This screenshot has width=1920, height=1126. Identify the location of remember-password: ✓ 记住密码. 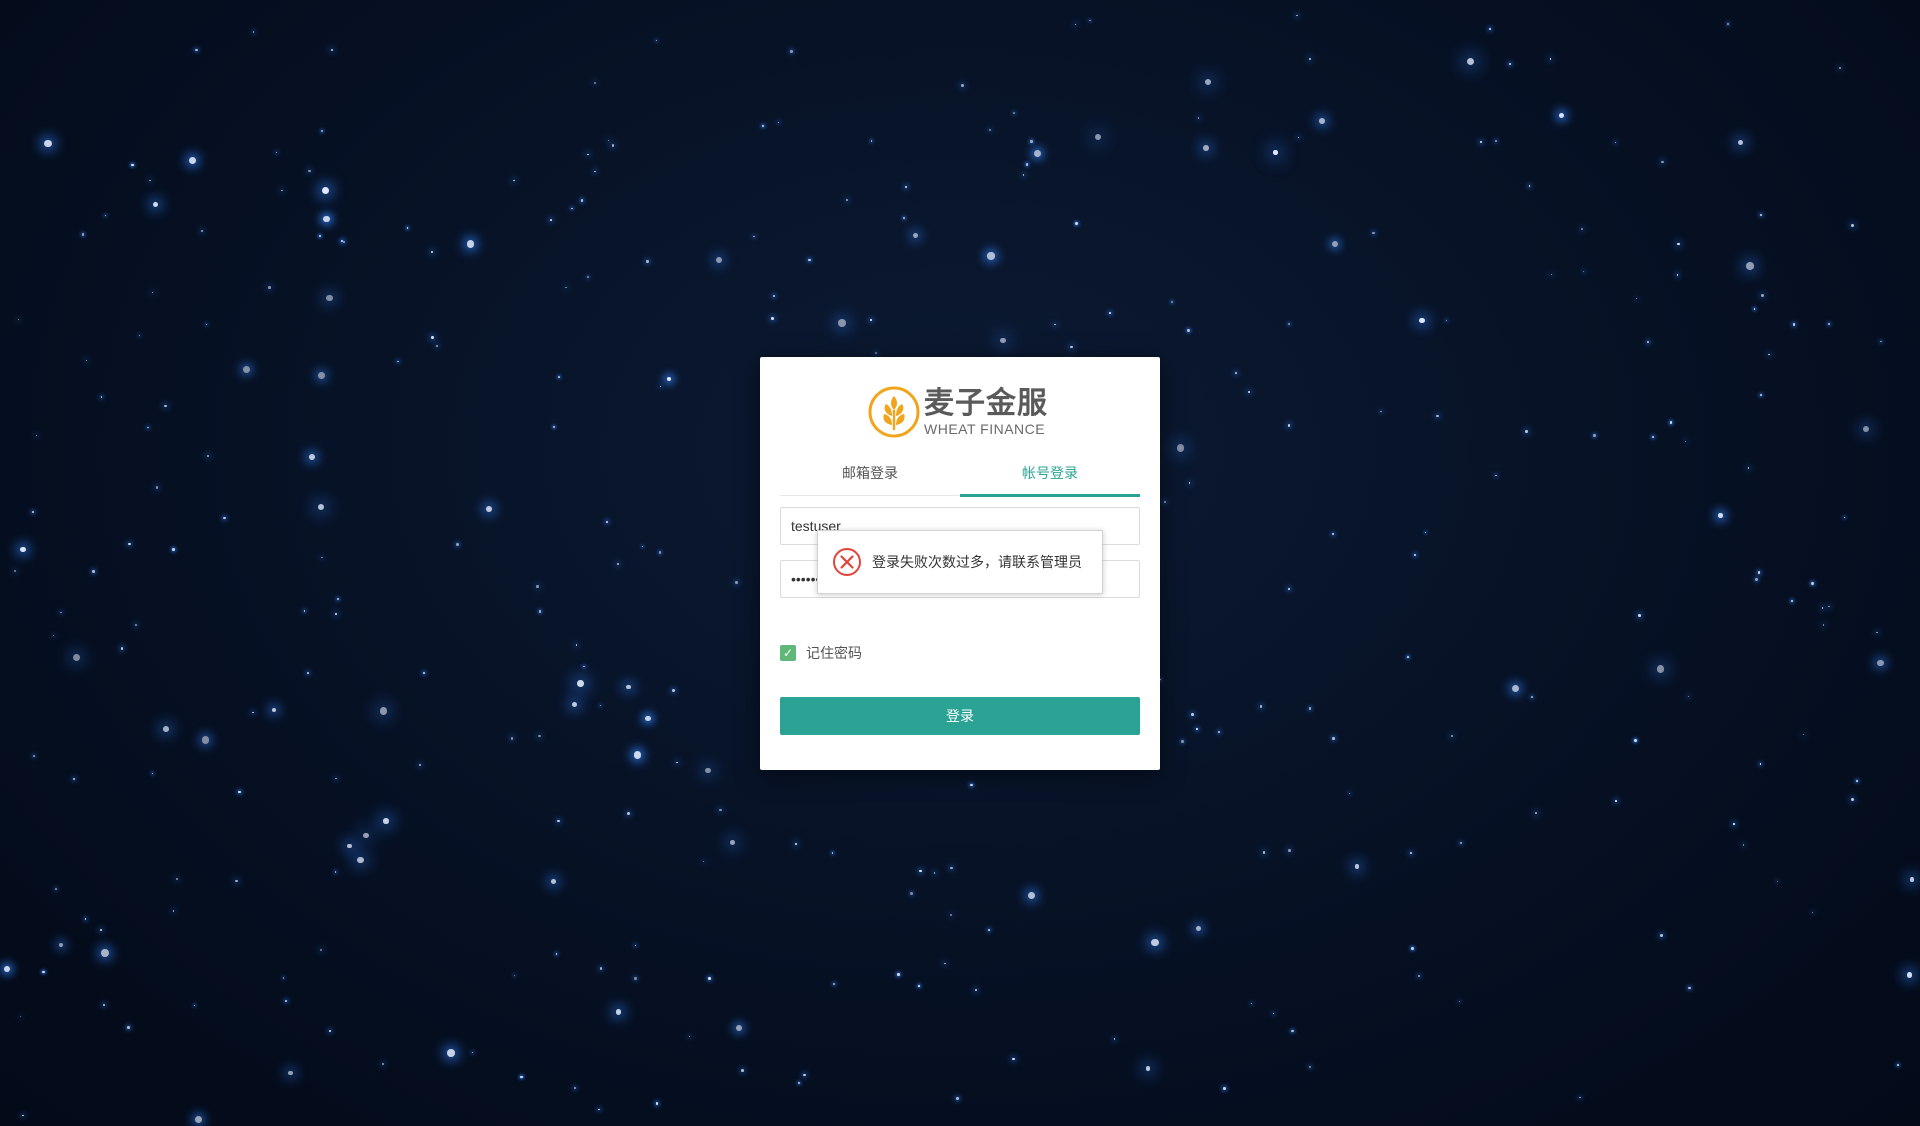
(821, 653).